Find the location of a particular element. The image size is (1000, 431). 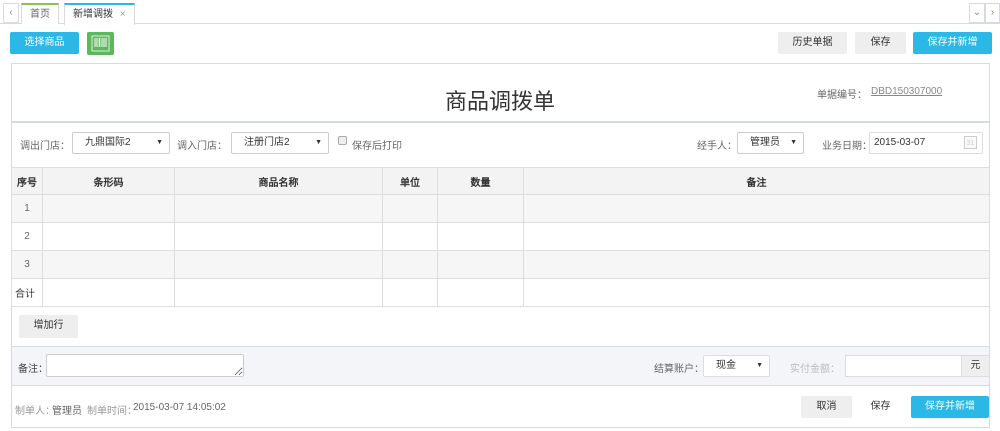

tab-dropdown: ⌄ is located at coordinates (977, 13).